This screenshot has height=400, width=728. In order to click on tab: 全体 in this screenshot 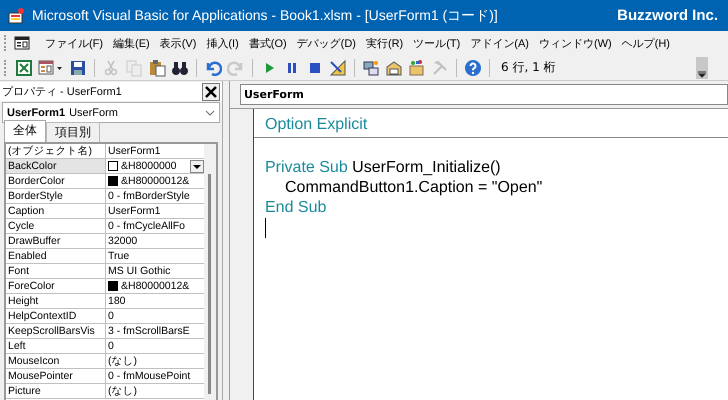, I will do `click(25, 131)`.